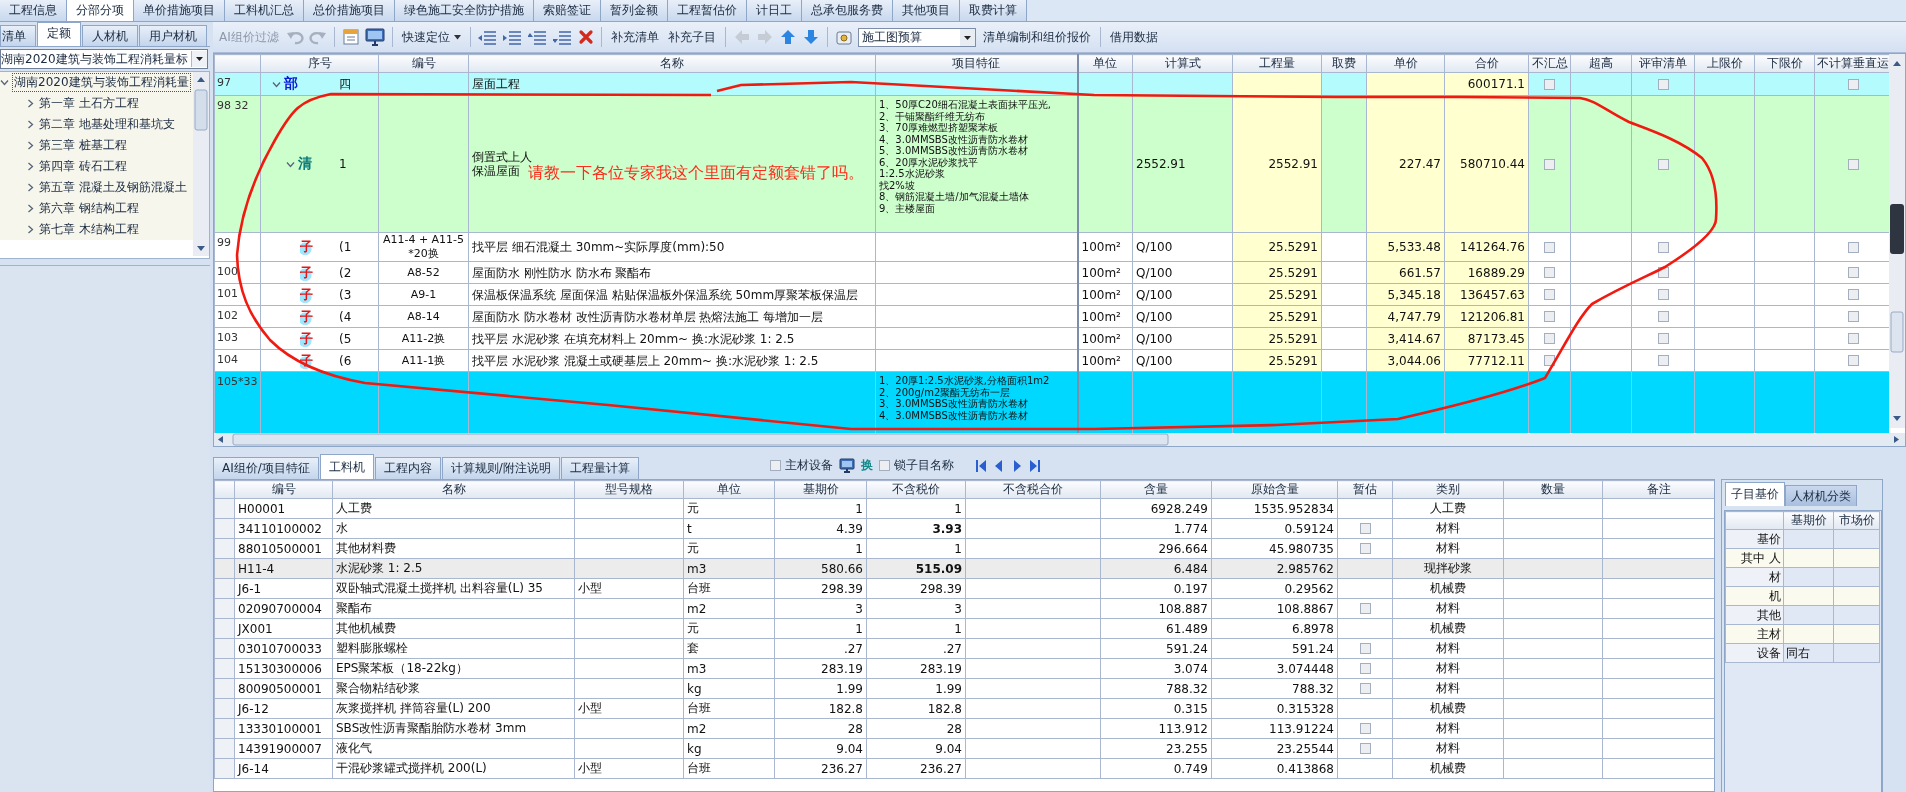 The width and height of the screenshot is (1906, 792). What do you see at coordinates (59, 34) in the screenshot?
I see `tab: 定额` at bounding box center [59, 34].